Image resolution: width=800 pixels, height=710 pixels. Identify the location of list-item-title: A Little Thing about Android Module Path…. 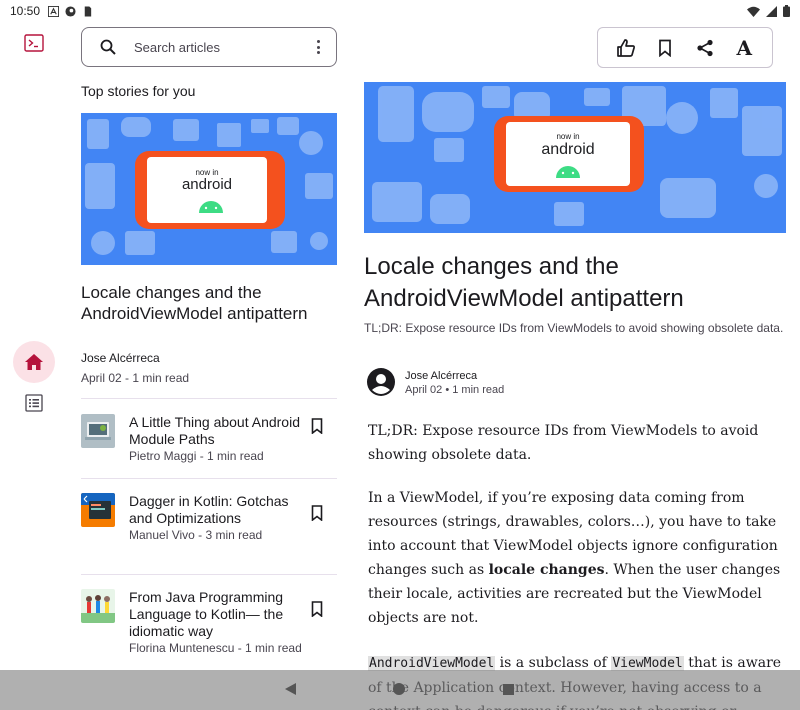
(214, 430).